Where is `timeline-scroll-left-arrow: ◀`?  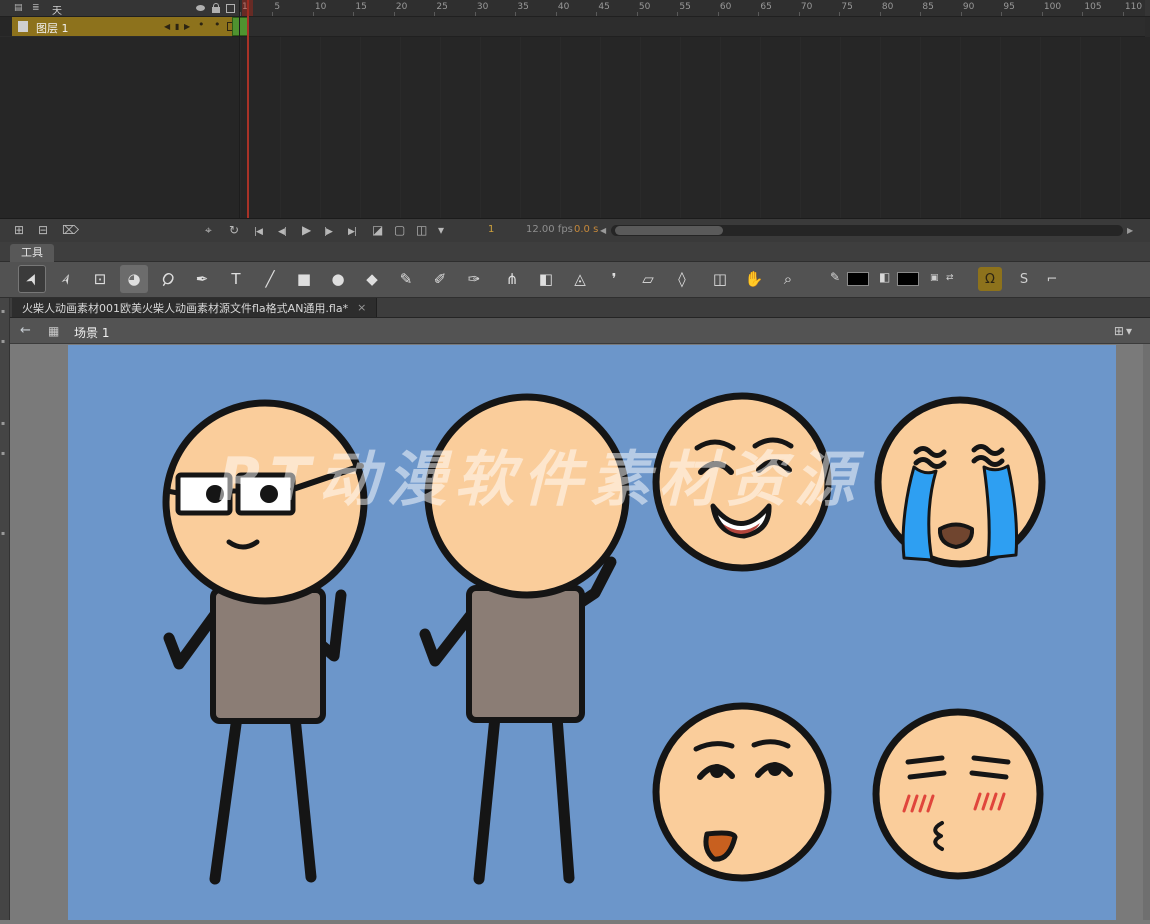 timeline-scroll-left-arrow: ◀ is located at coordinates (603, 230).